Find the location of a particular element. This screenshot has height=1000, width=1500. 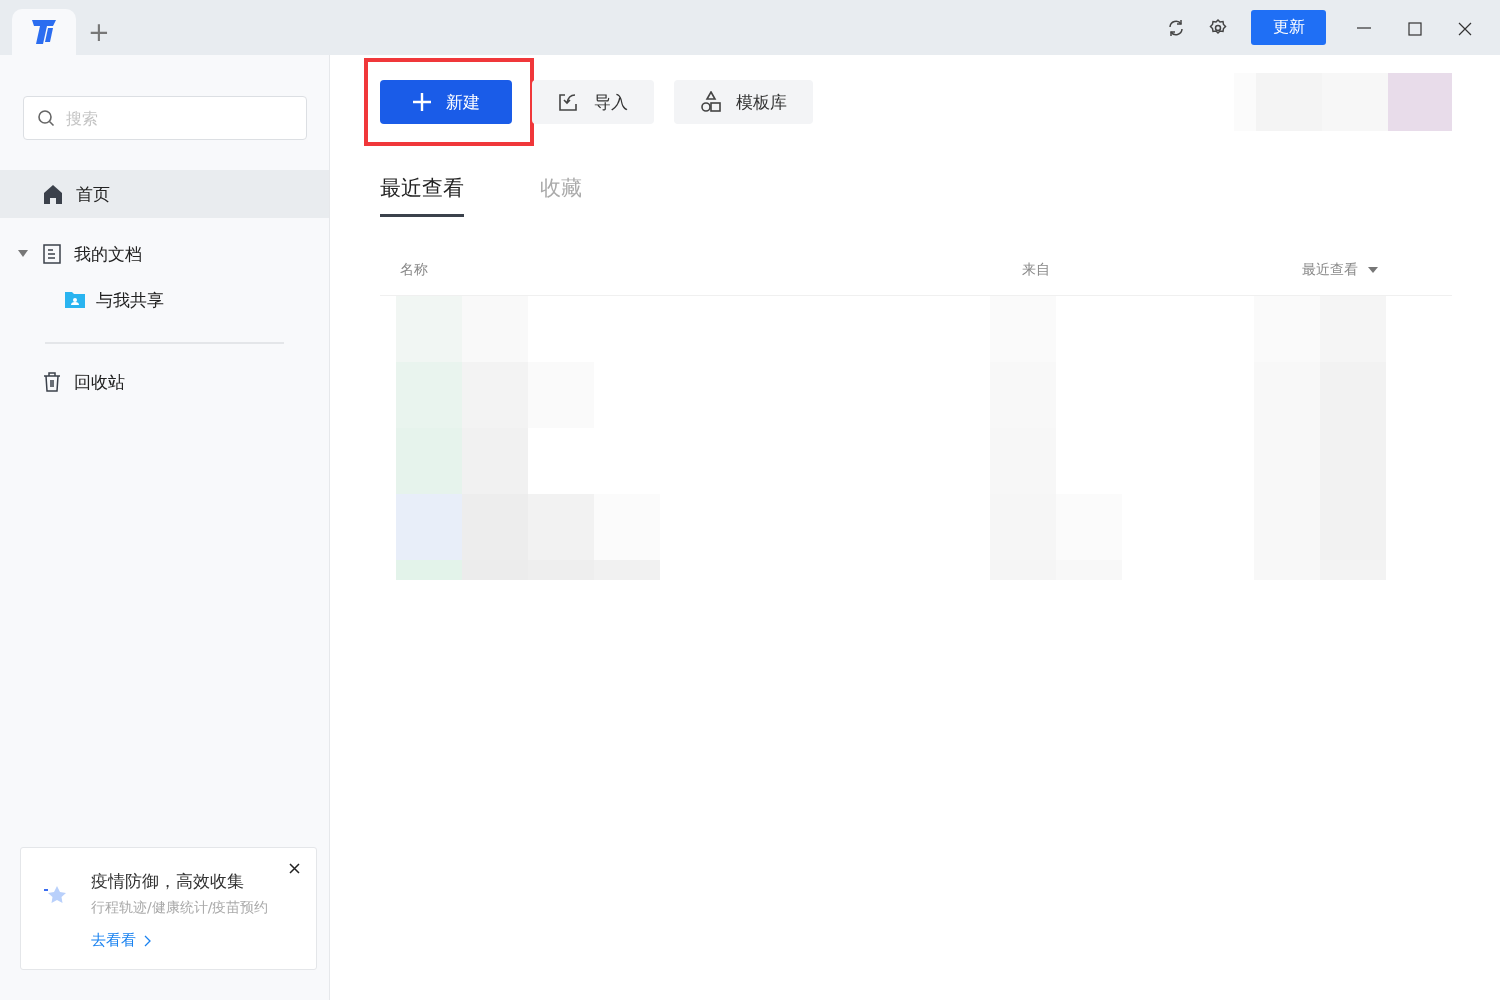

nav-item: 回收站 is located at coordinates (164, 382).